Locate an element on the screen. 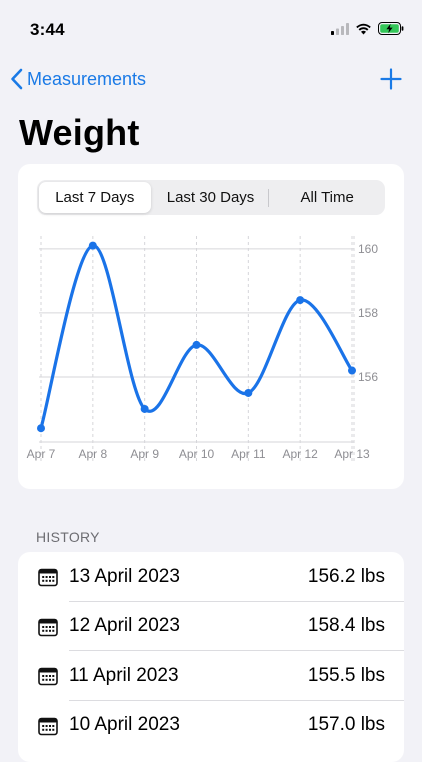 The image size is (422, 762). segment-all-time: All Time is located at coordinates (327, 197).